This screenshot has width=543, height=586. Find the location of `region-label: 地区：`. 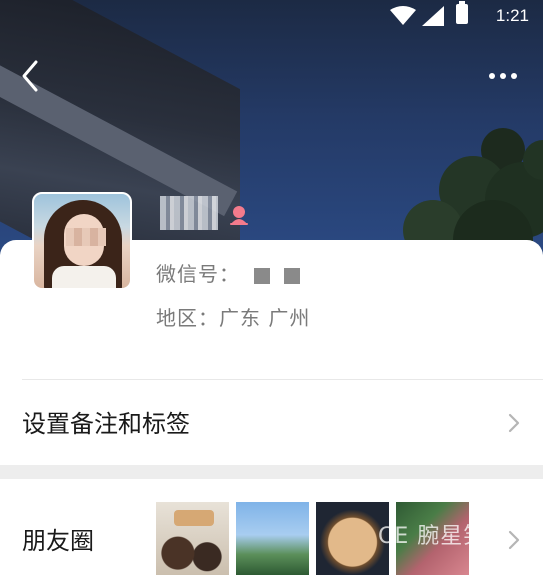

region-label: 地区： is located at coordinates (187, 318).